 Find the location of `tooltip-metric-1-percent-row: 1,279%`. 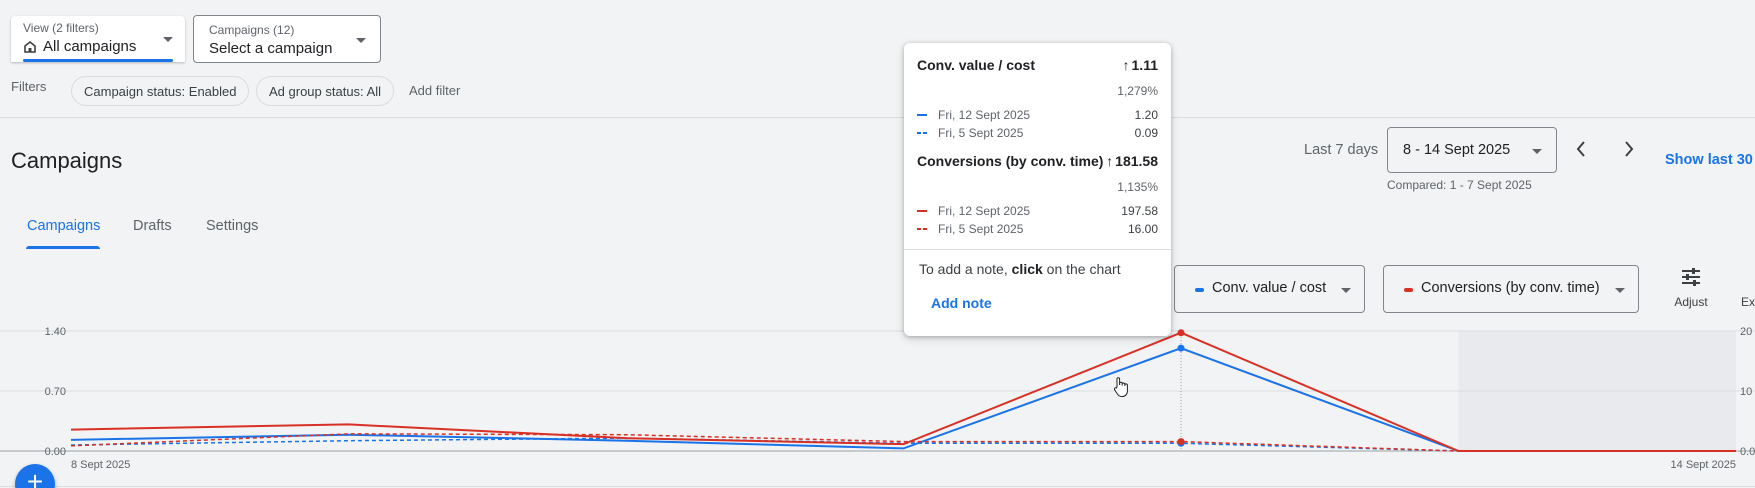

tooltip-metric-1-percent-row: 1,279% is located at coordinates (1037, 91).